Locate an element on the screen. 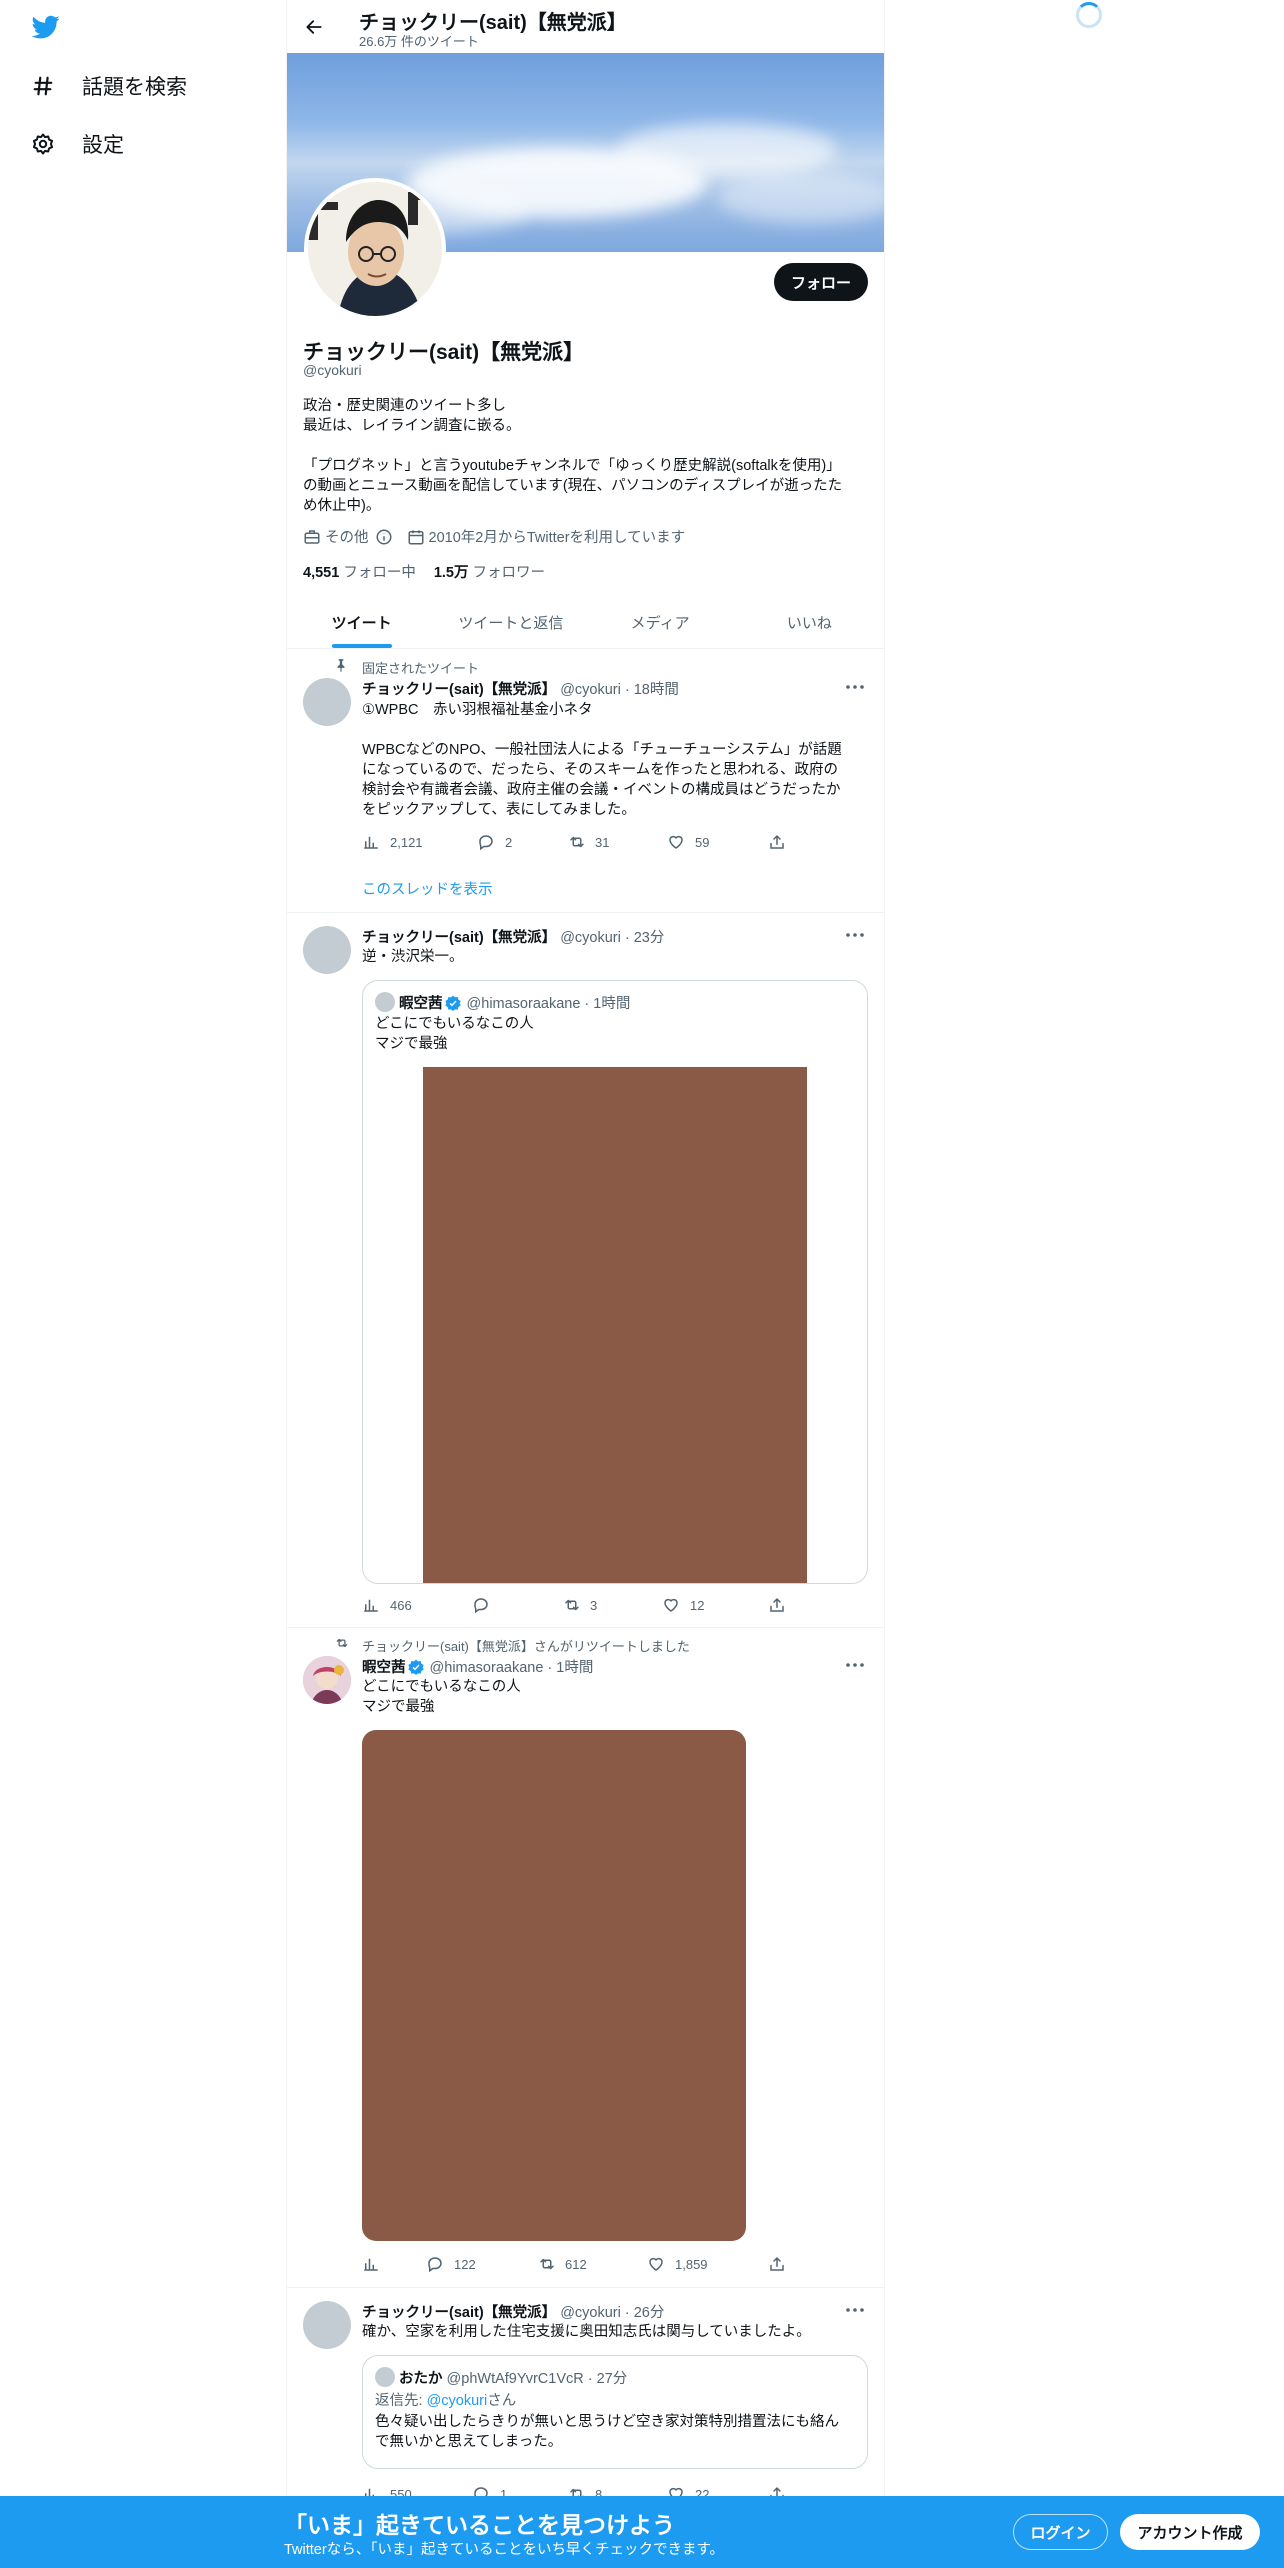  briefcase-icon is located at coordinates (312, 537).